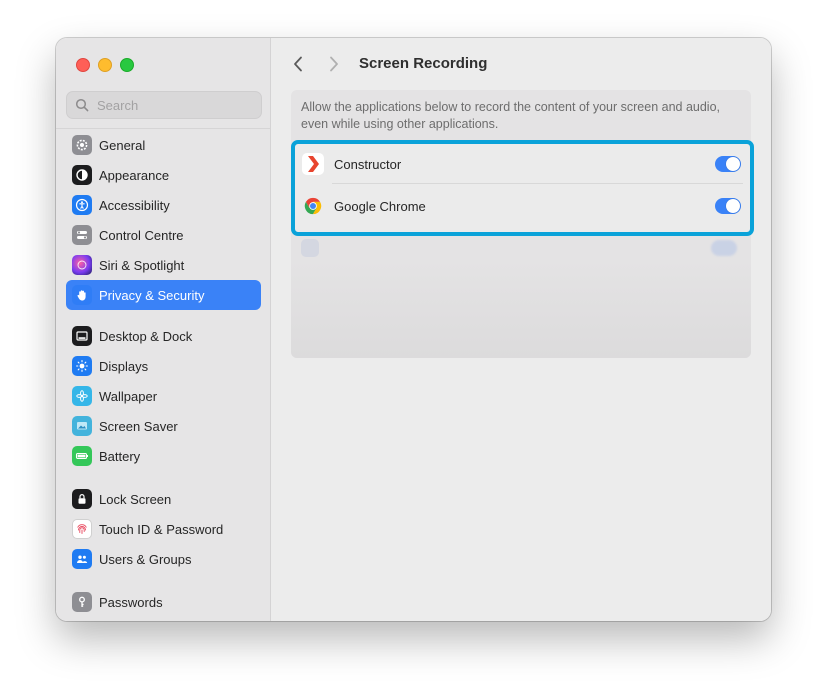 The height and width of the screenshot is (695, 827). I want to click on search-field, so click(164, 105).